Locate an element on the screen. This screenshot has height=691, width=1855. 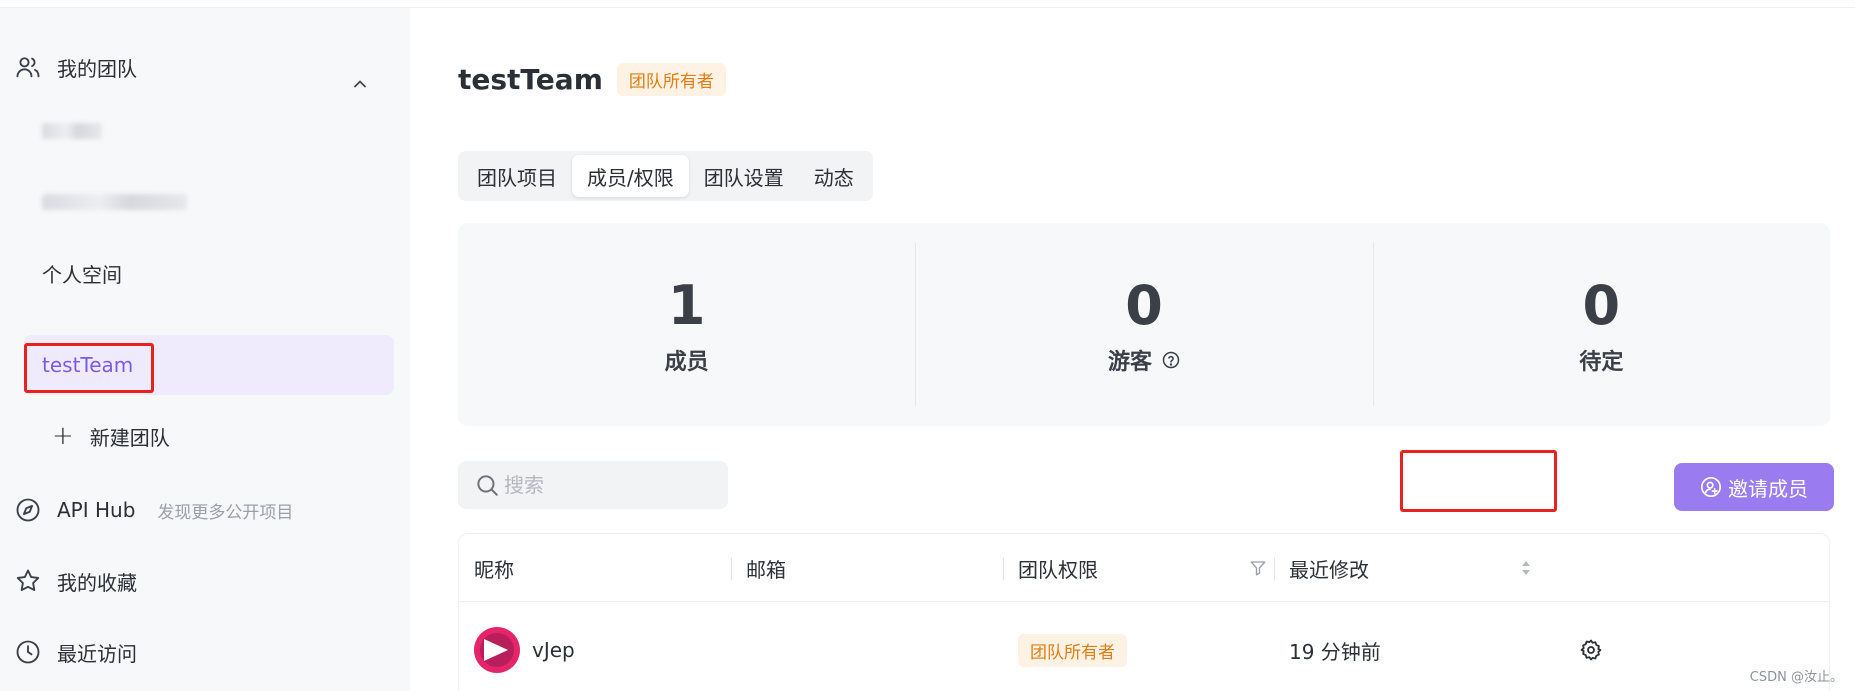
invite-member-button: 邀请成员 is located at coordinates (1754, 487).